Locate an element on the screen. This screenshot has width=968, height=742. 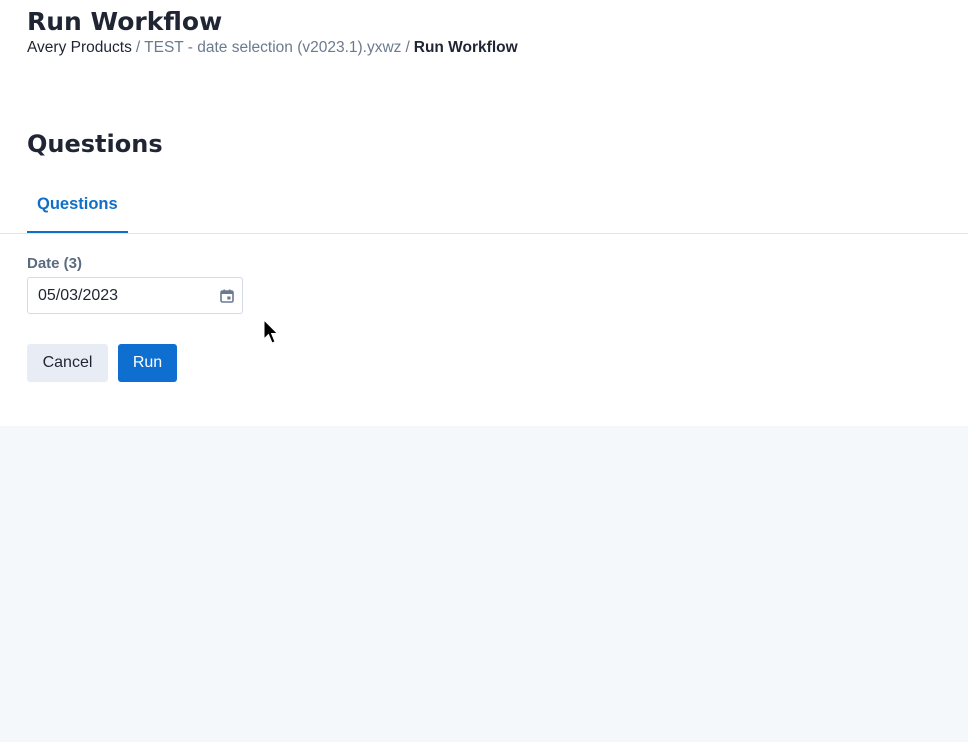
date-field-label: Date (3) is located at coordinates (55, 263).